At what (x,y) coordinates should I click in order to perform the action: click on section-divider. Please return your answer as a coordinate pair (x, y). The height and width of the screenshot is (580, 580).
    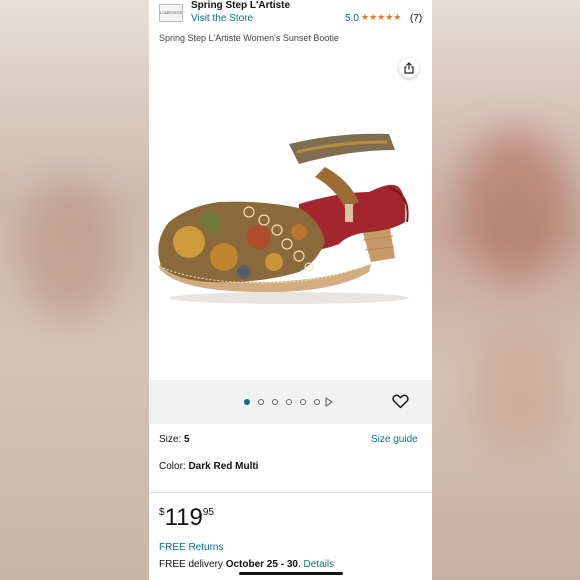
    Looking at the image, I should click on (290, 420).